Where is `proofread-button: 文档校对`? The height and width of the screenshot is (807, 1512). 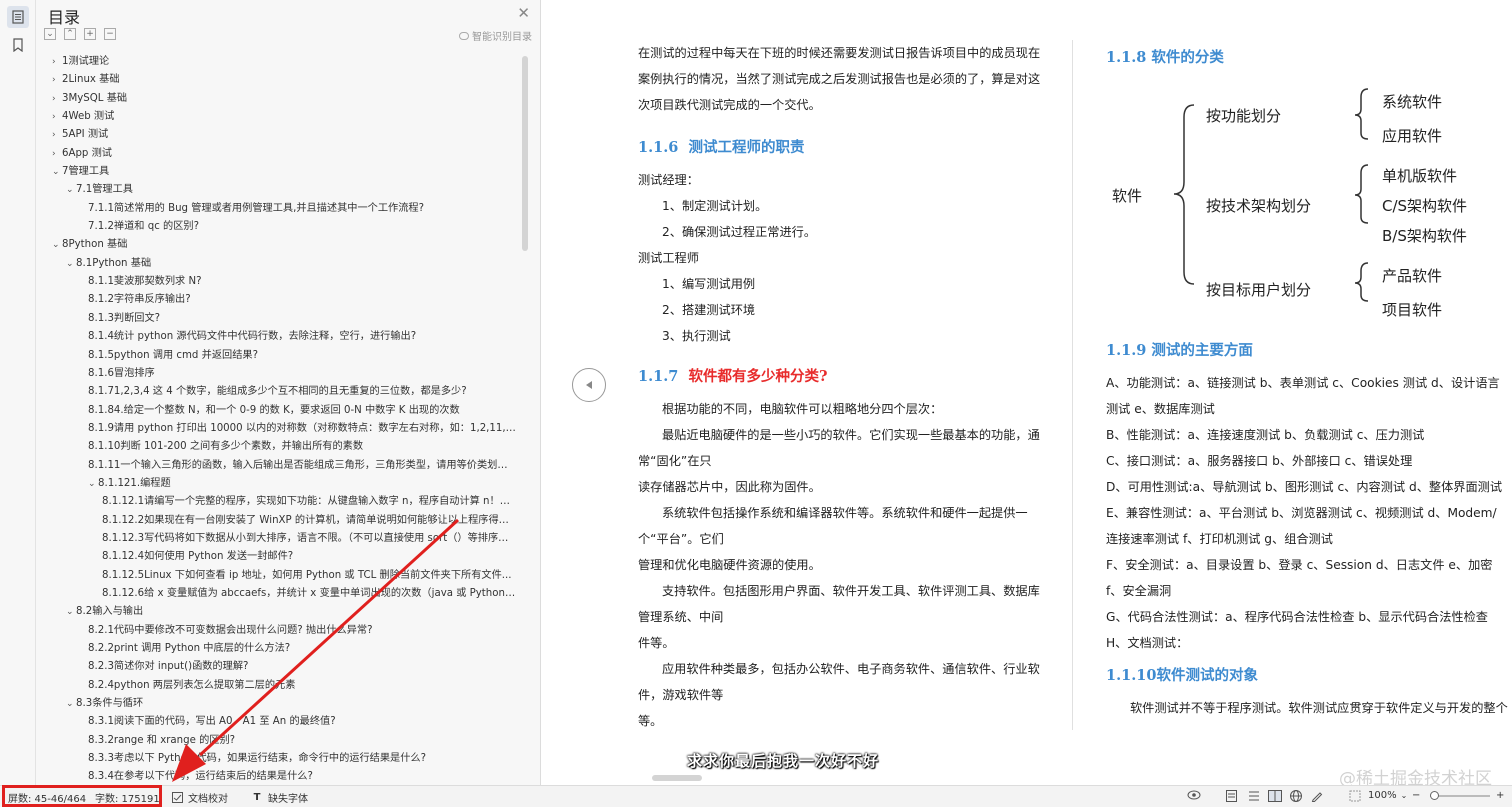 proofread-button: 文档校对 is located at coordinates (199, 797).